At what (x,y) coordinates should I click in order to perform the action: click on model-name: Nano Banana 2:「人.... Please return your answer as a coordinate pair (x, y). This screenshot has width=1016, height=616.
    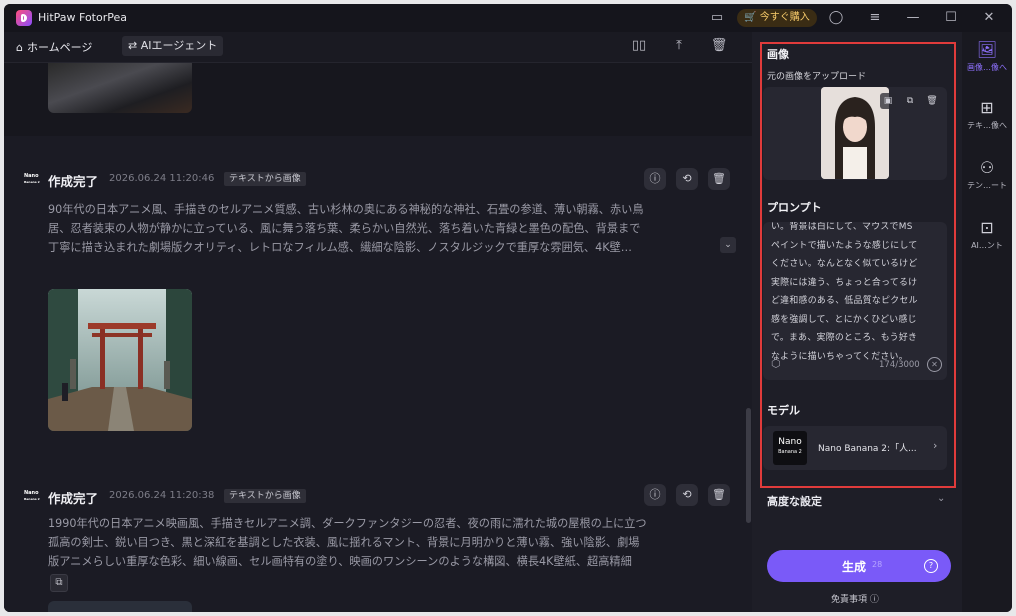
    Looking at the image, I should click on (867, 449).